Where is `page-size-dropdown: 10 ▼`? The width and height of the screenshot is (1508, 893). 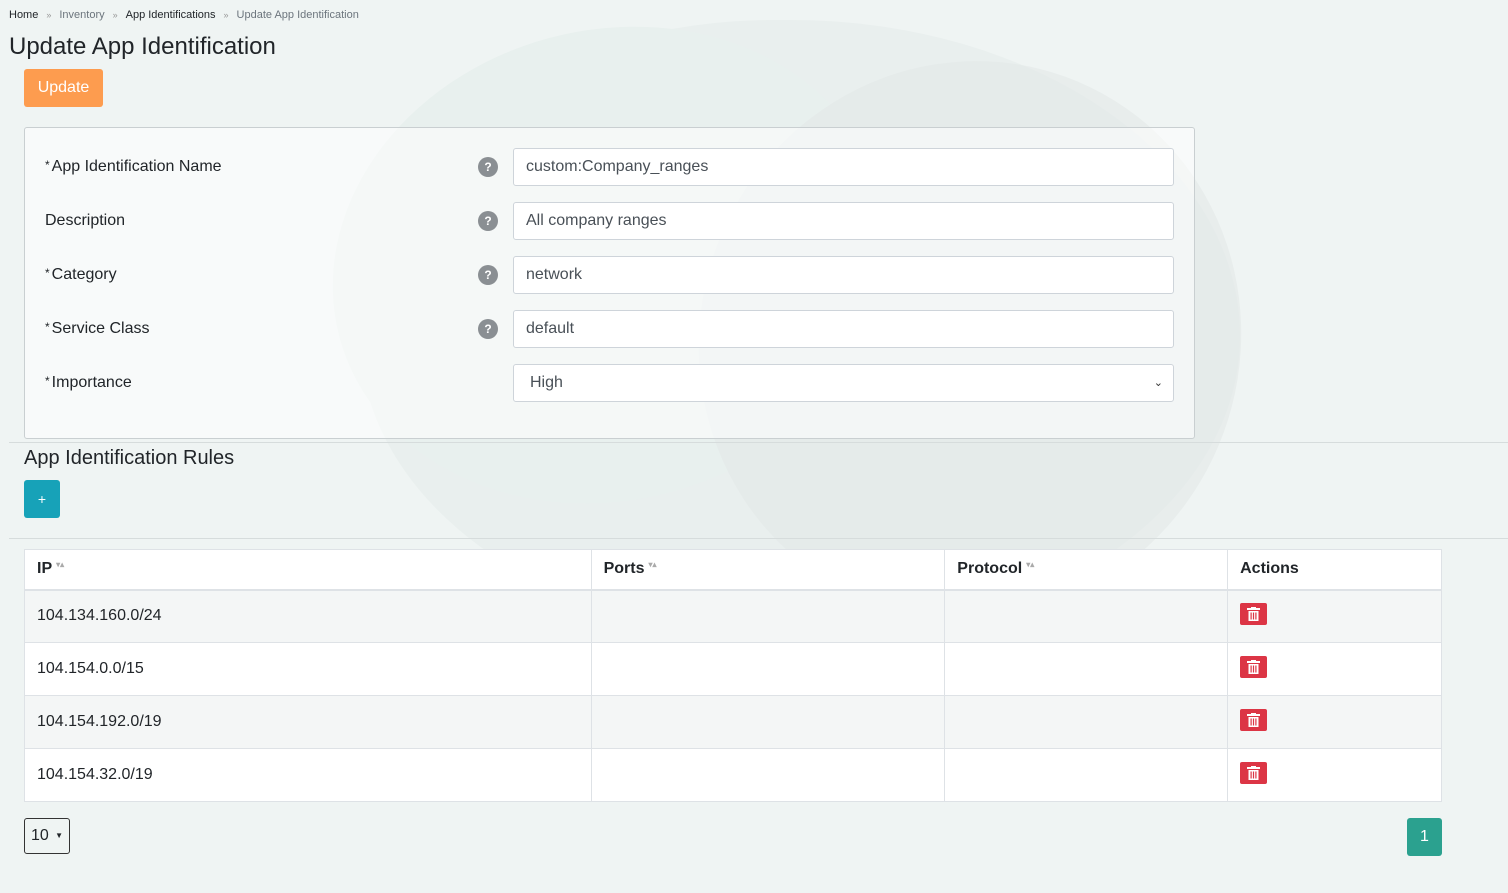 page-size-dropdown: 10 ▼ is located at coordinates (47, 836).